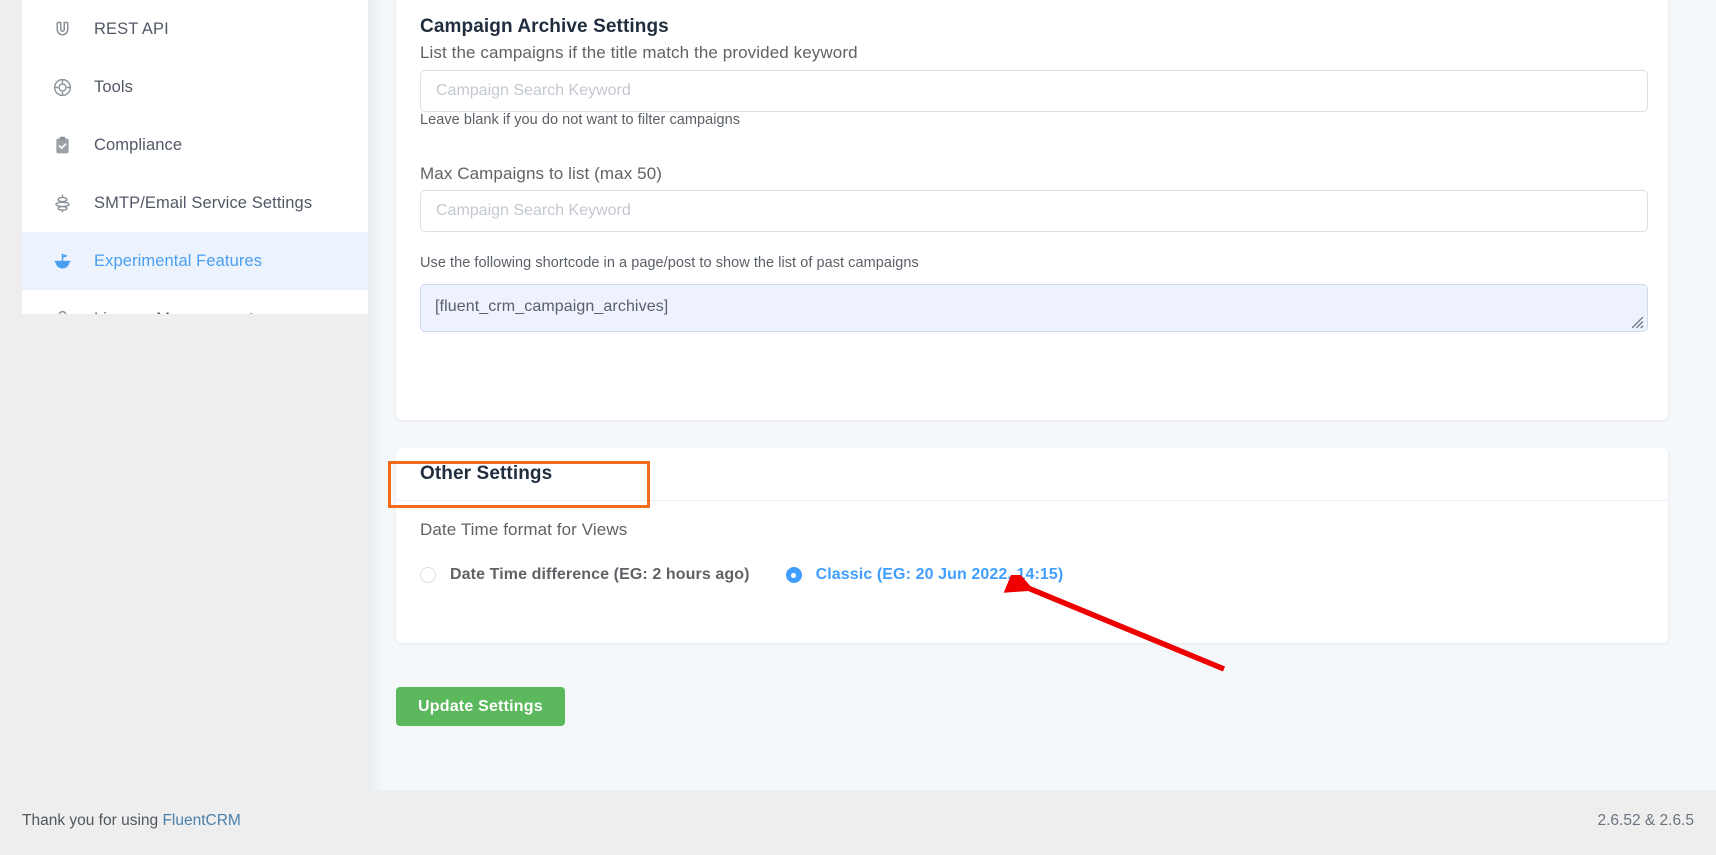 The height and width of the screenshot is (855, 1716). I want to click on max-campaigns-input, so click(1034, 211).